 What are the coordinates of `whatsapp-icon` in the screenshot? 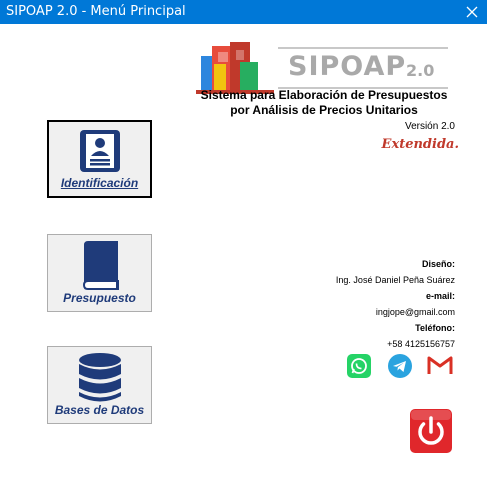 It's located at (359, 366).